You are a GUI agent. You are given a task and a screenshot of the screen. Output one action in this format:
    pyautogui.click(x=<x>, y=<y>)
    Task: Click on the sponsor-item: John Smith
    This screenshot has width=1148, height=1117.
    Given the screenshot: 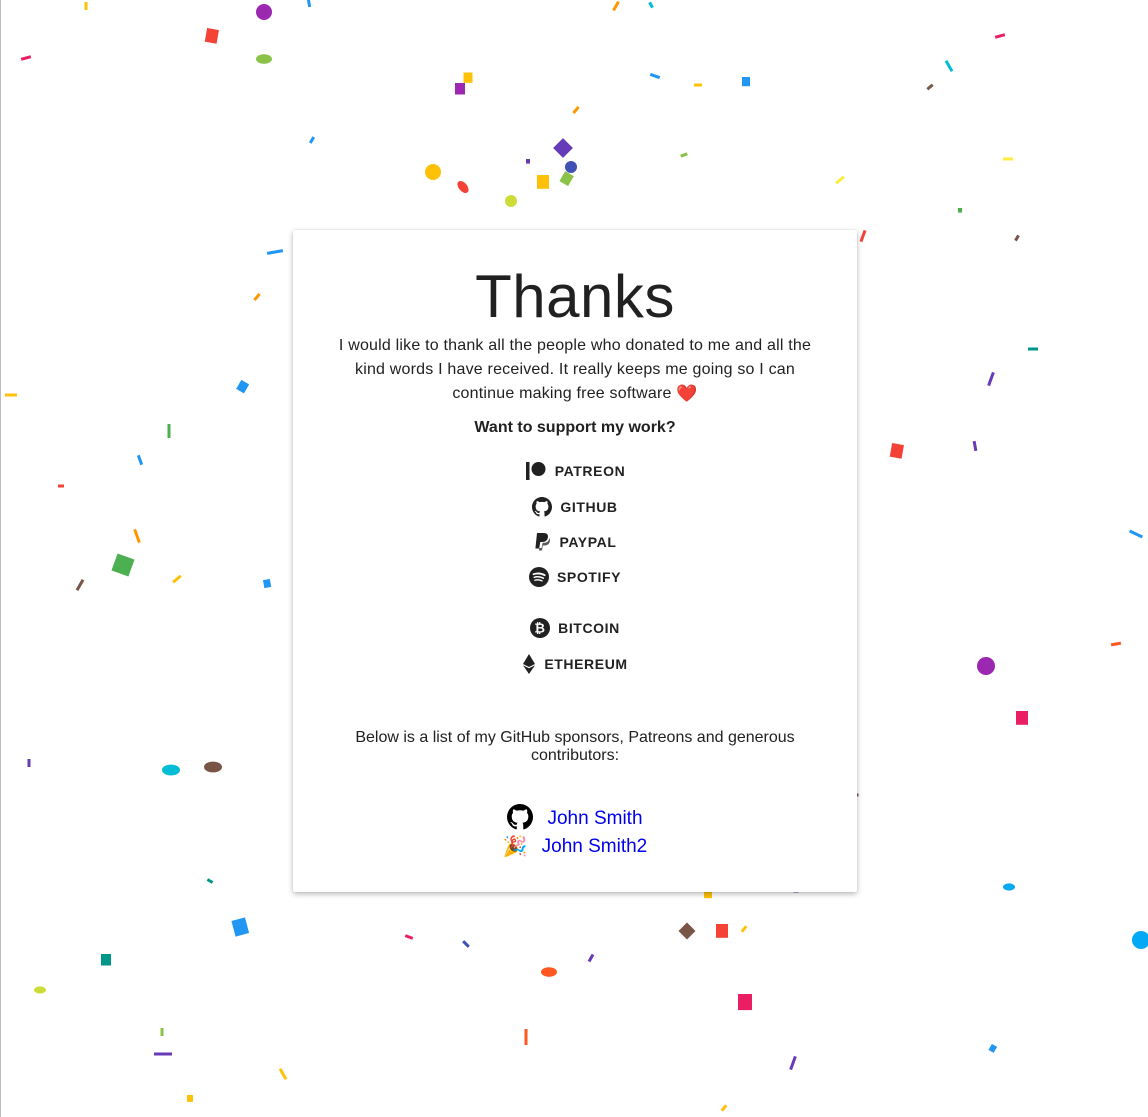 What is the action you would take?
    pyautogui.click(x=575, y=818)
    